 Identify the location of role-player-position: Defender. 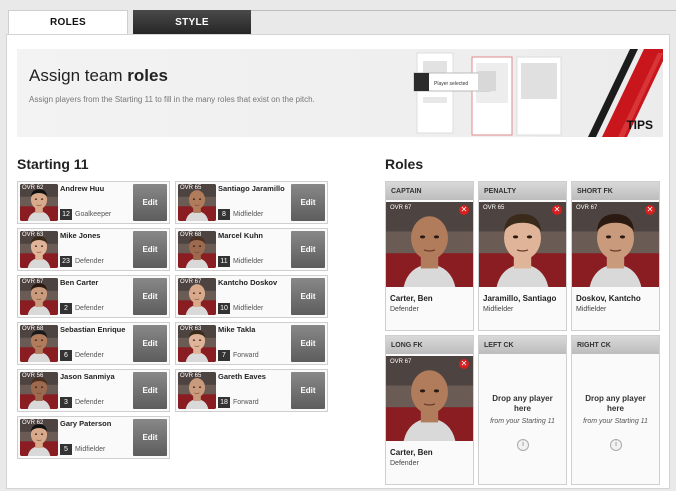
(404, 309).